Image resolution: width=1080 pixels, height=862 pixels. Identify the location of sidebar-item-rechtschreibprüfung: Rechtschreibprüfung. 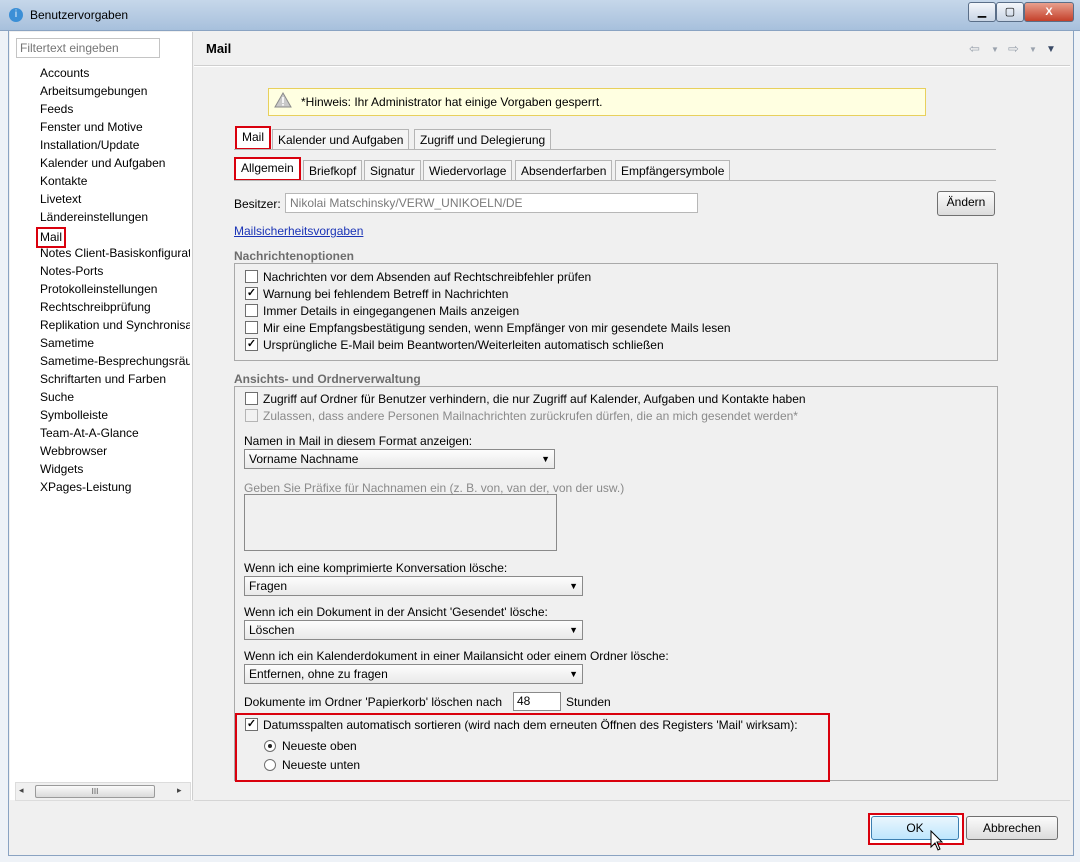
(115, 307).